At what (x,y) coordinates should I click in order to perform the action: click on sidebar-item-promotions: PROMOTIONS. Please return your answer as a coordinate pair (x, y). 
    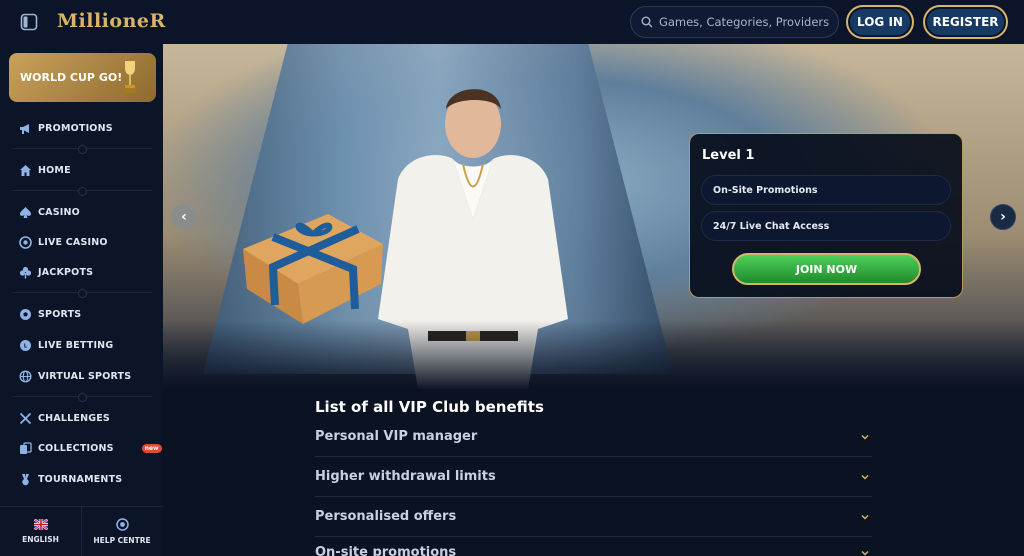
    Looking at the image, I should click on (66, 128).